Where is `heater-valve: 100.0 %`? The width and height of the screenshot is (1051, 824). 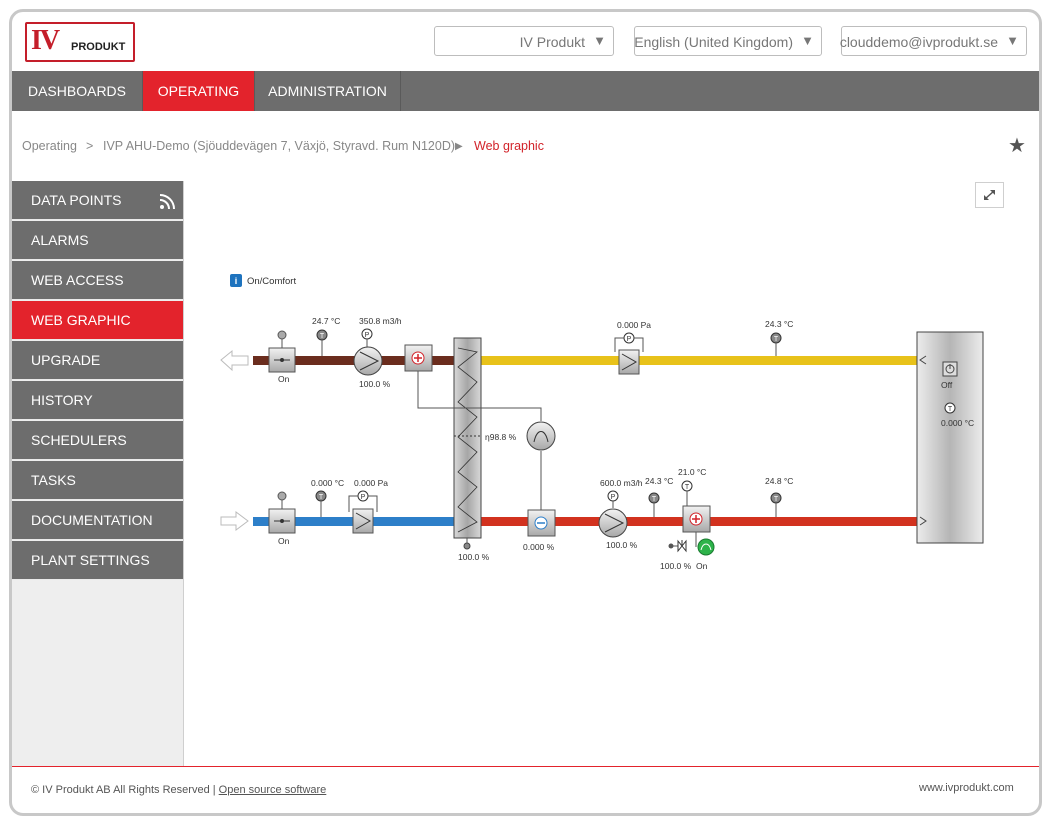 heater-valve: 100.0 % is located at coordinates (676, 555).